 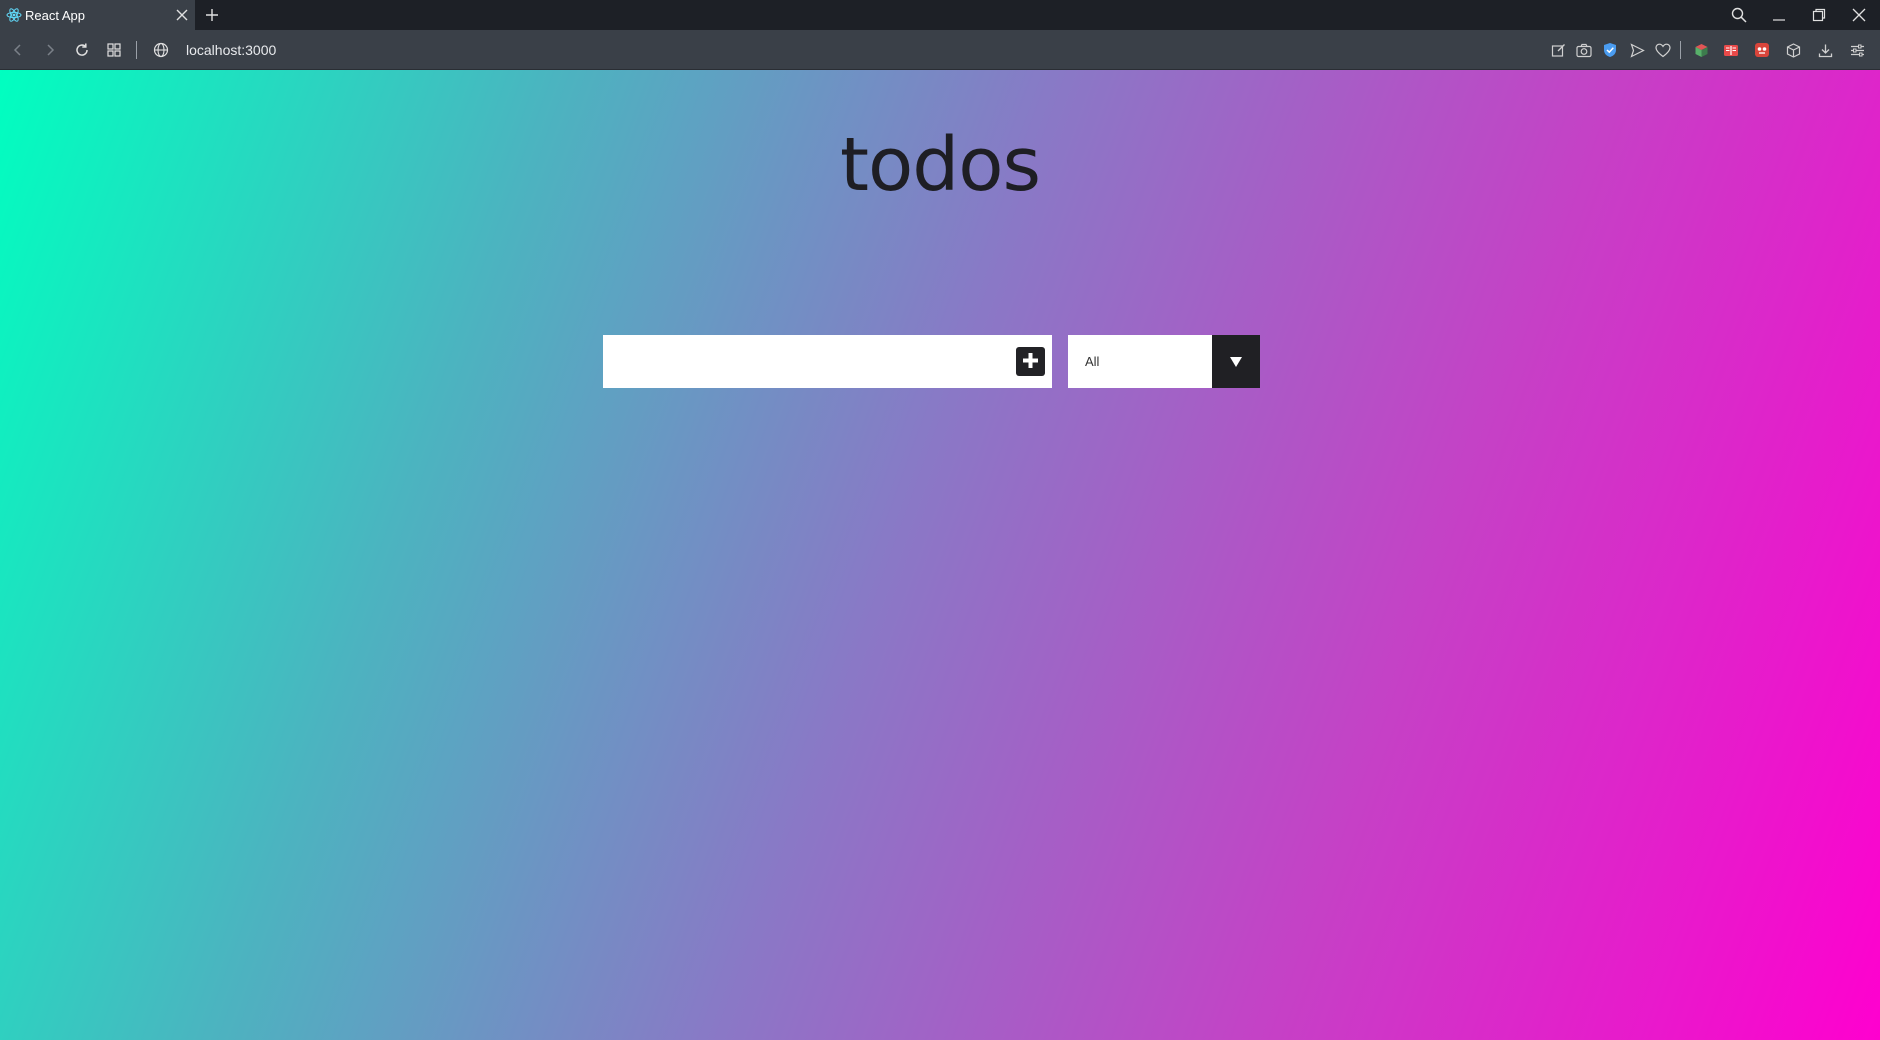 What do you see at coordinates (1731, 50) in the screenshot?
I see `book-extension-icon` at bounding box center [1731, 50].